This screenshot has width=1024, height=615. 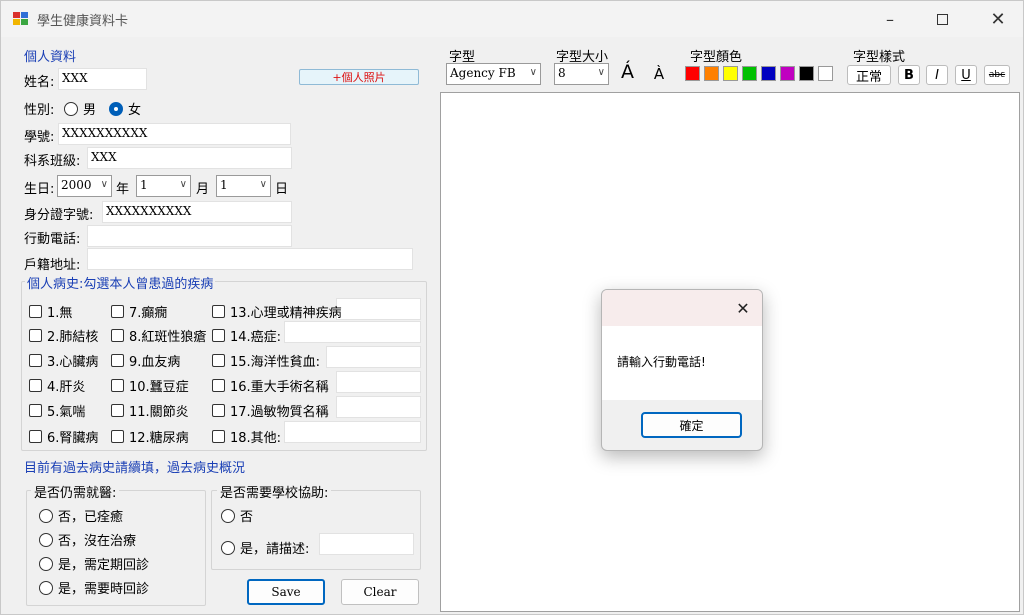 I want to click on birth-month-select: 1 ∨, so click(x=163, y=186).